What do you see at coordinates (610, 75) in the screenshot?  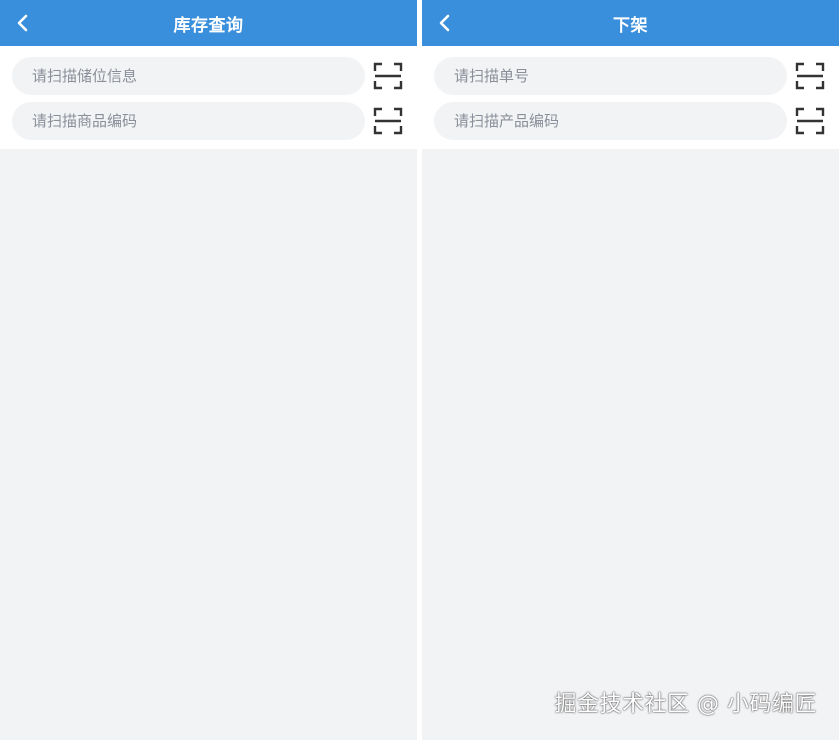 I see `order-number-input` at bounding box center [610, 75].